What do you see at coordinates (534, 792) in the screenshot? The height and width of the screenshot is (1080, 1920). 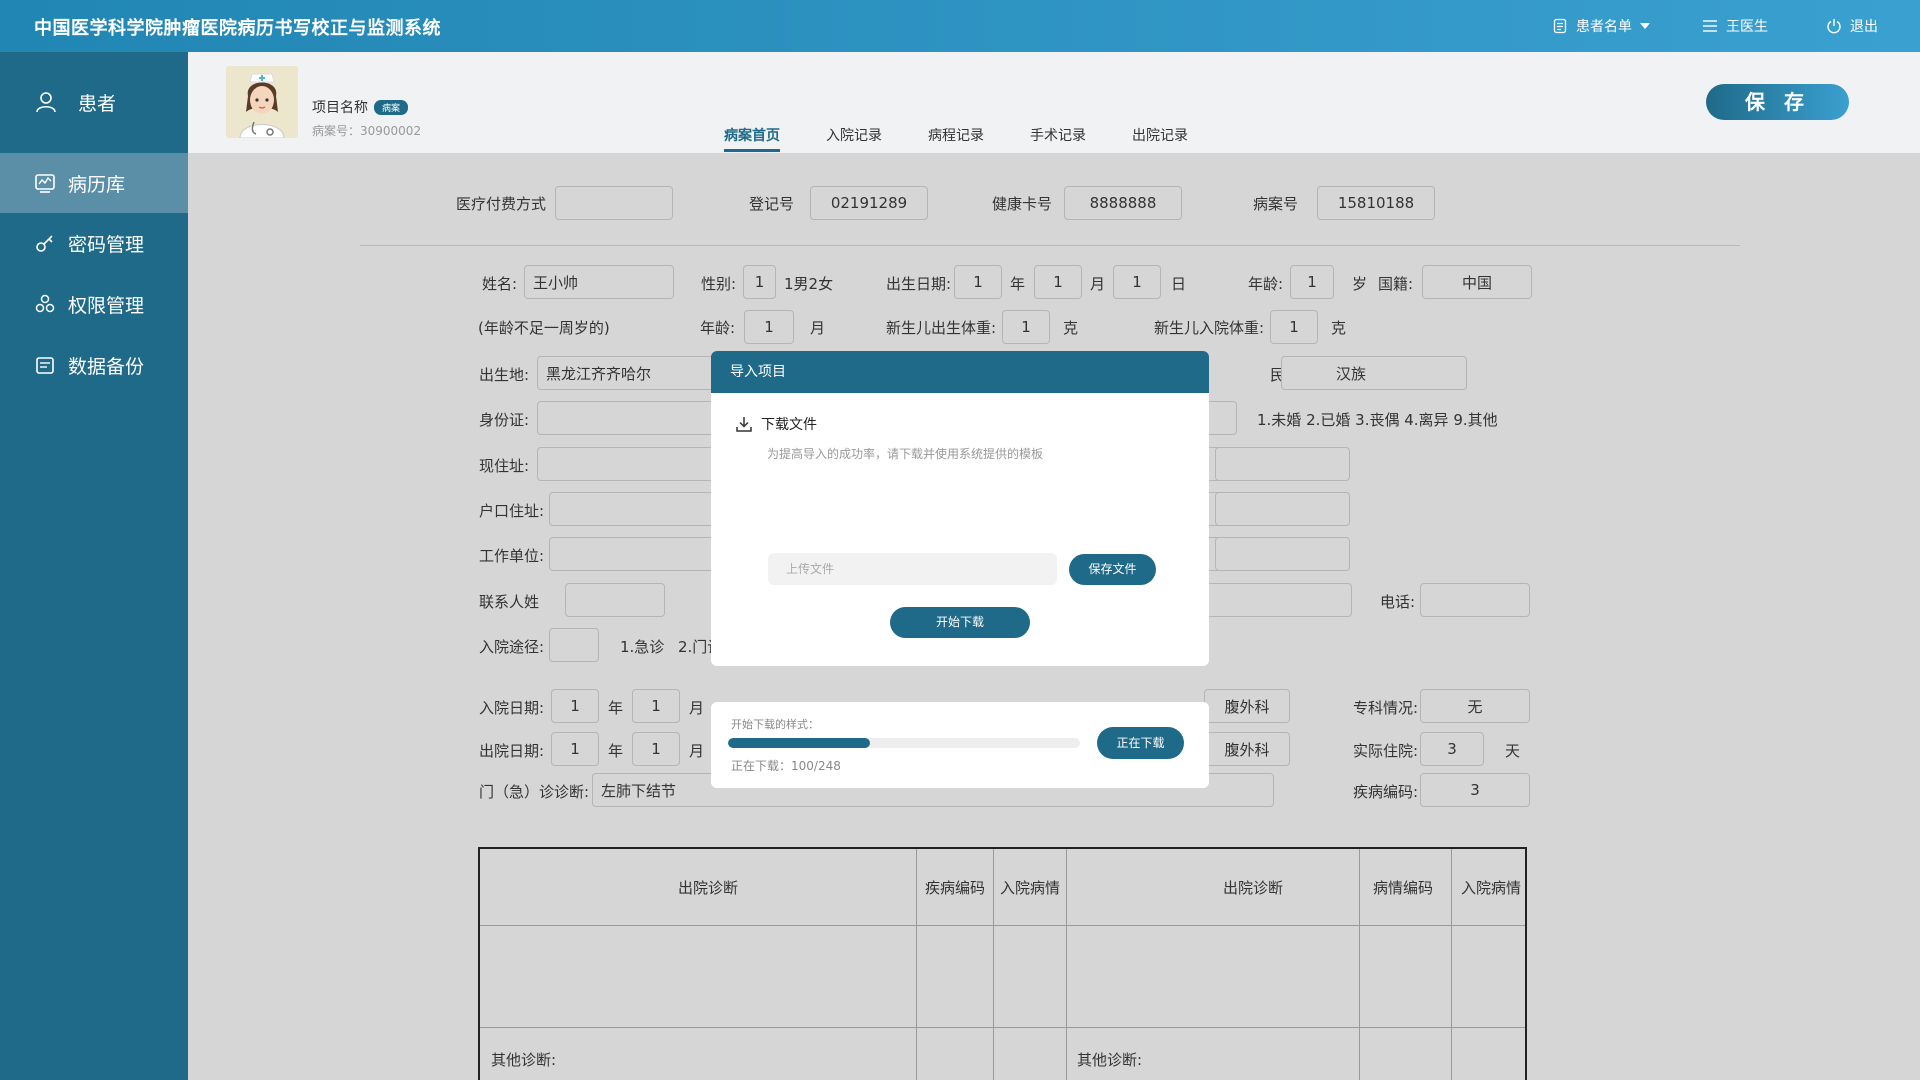 I see `outpatient-diagnosis-label: 门（急）诊诊断:` at bounding box center [534, 792].